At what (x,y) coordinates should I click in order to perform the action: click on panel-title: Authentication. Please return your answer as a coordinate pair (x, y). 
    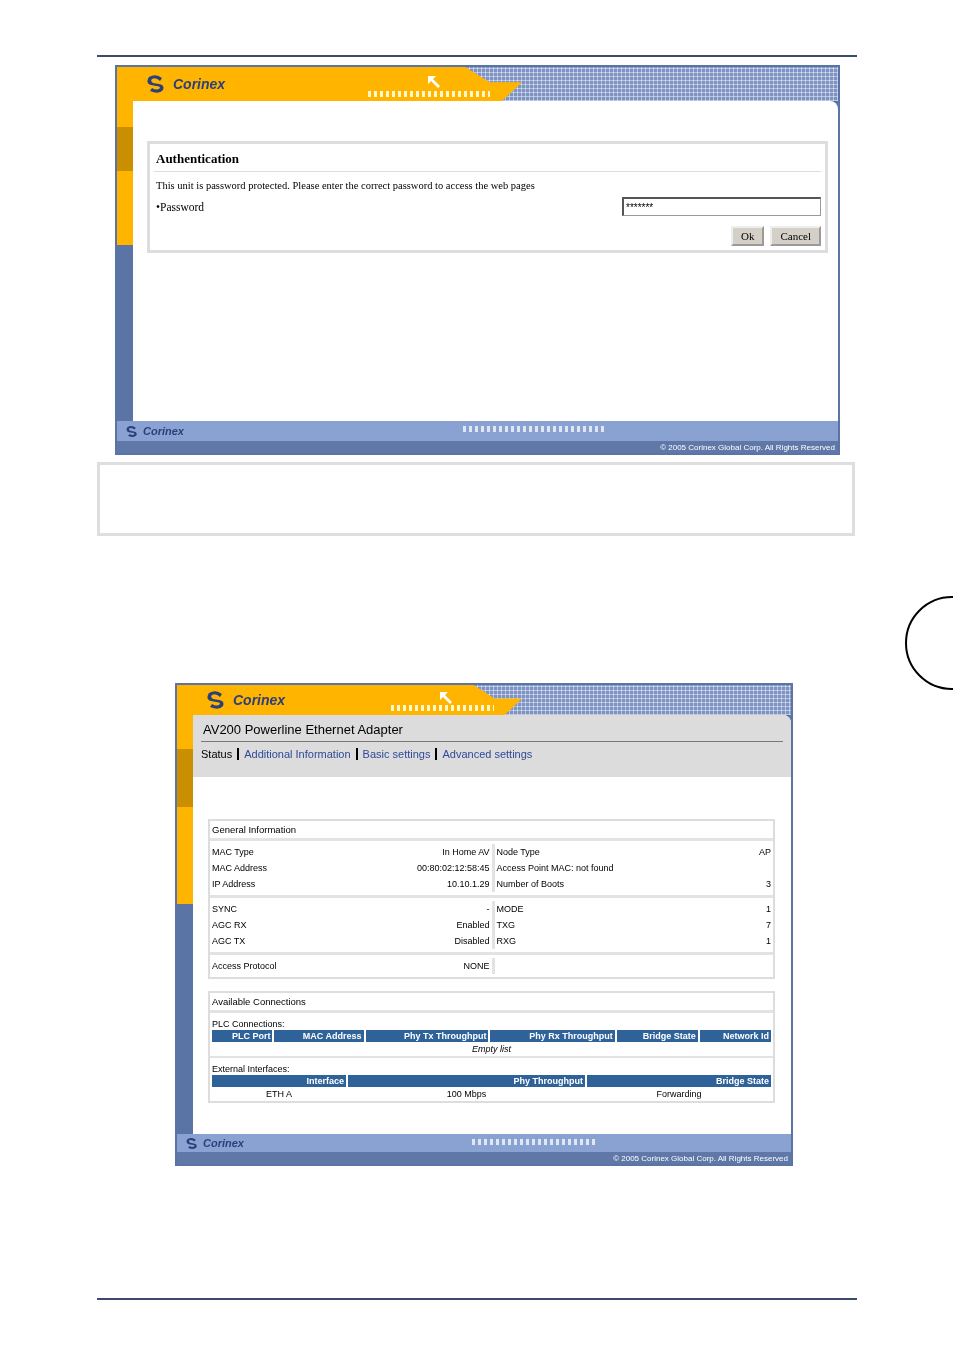
    Looking at the image, I should click on (487, 160).